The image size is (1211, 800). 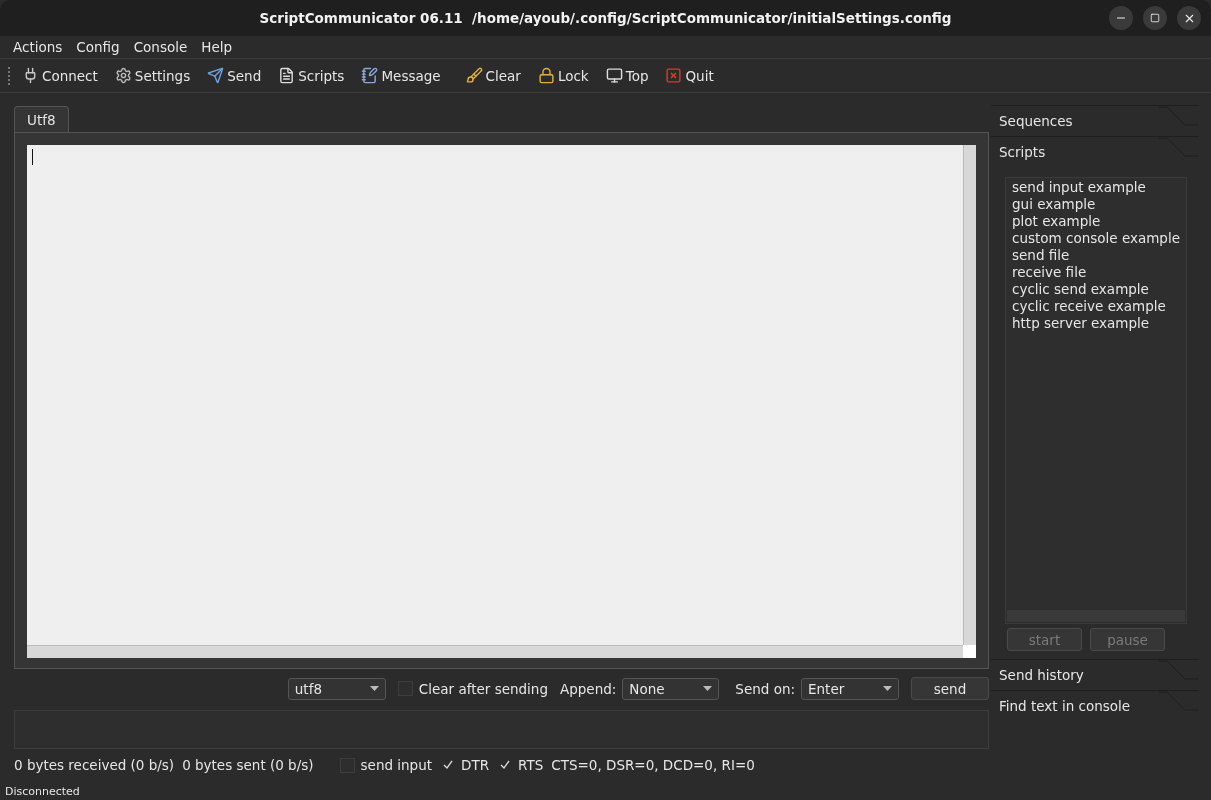 What do you see at coordinates (474, 75) in the screenshot?
I see `clear-icon` at bounding box center [474, 75].